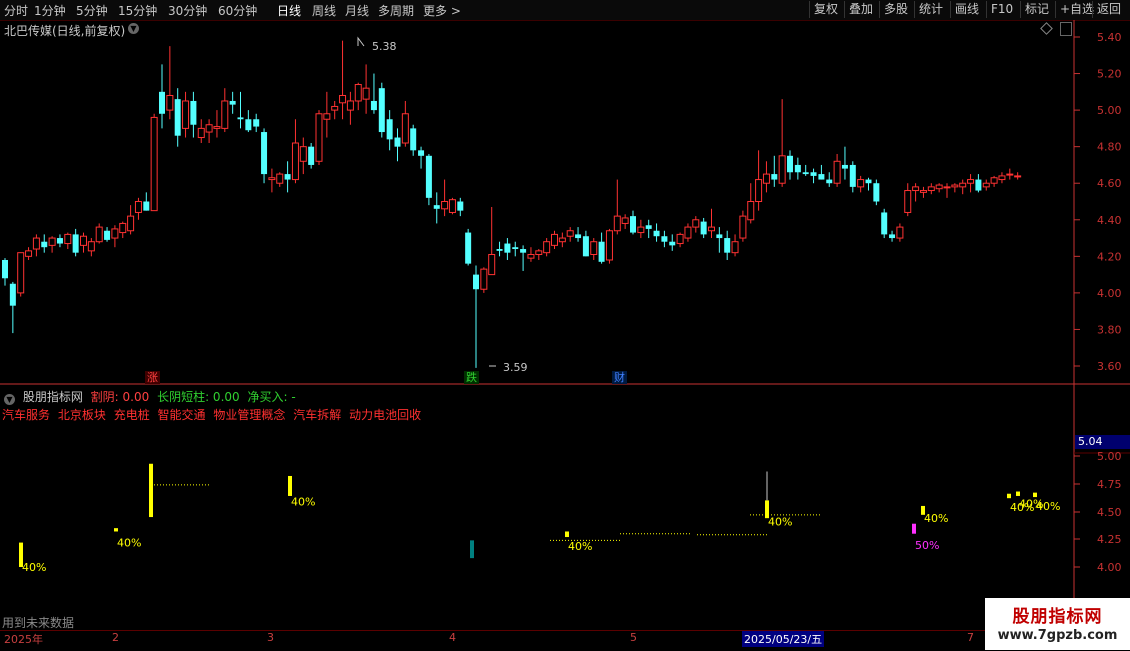  What do you see at coordinates (82, 415) in the screenshot?
I see `sector-item: 北京板块` at bounding box center [82, 415].